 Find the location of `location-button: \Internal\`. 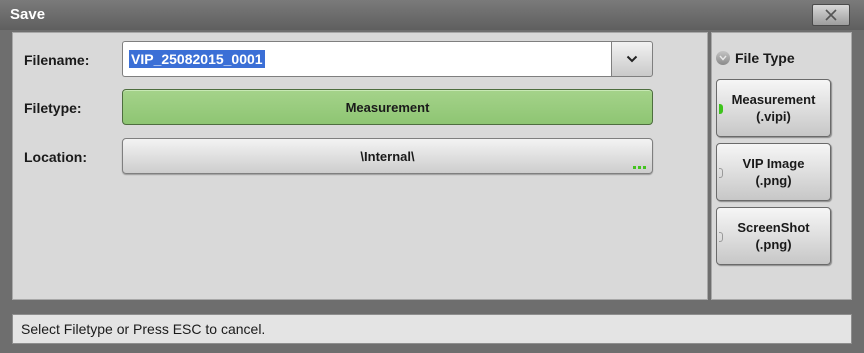

location-button: \Internal\ is located at coordinates (387, 156).